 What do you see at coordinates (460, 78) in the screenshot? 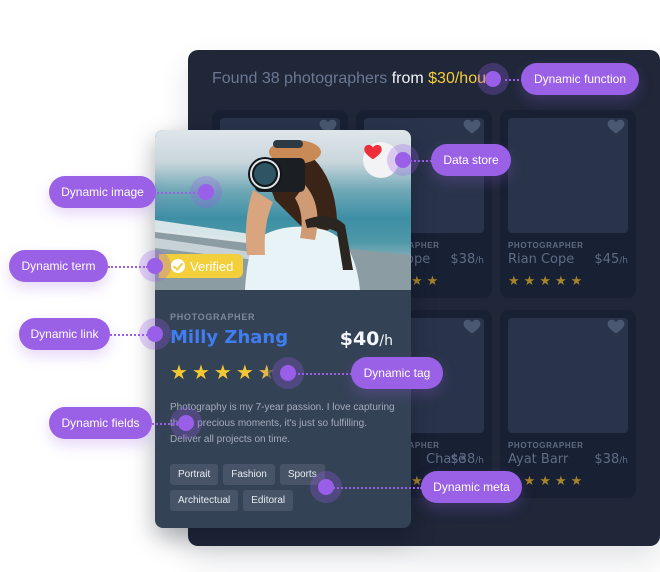
I see `results-min-price: $30/hour` at bounding box center [460, 78].